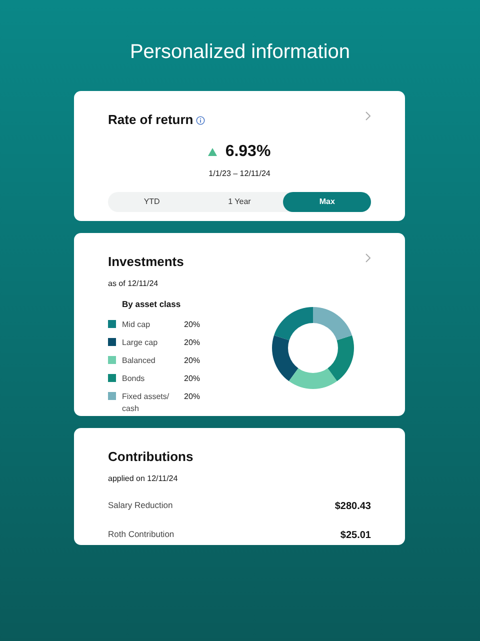 The width and height of the screenshot is (480, 641). I want to click on date-range: 1/1/23 – 12/11/24, so click(239, 173).